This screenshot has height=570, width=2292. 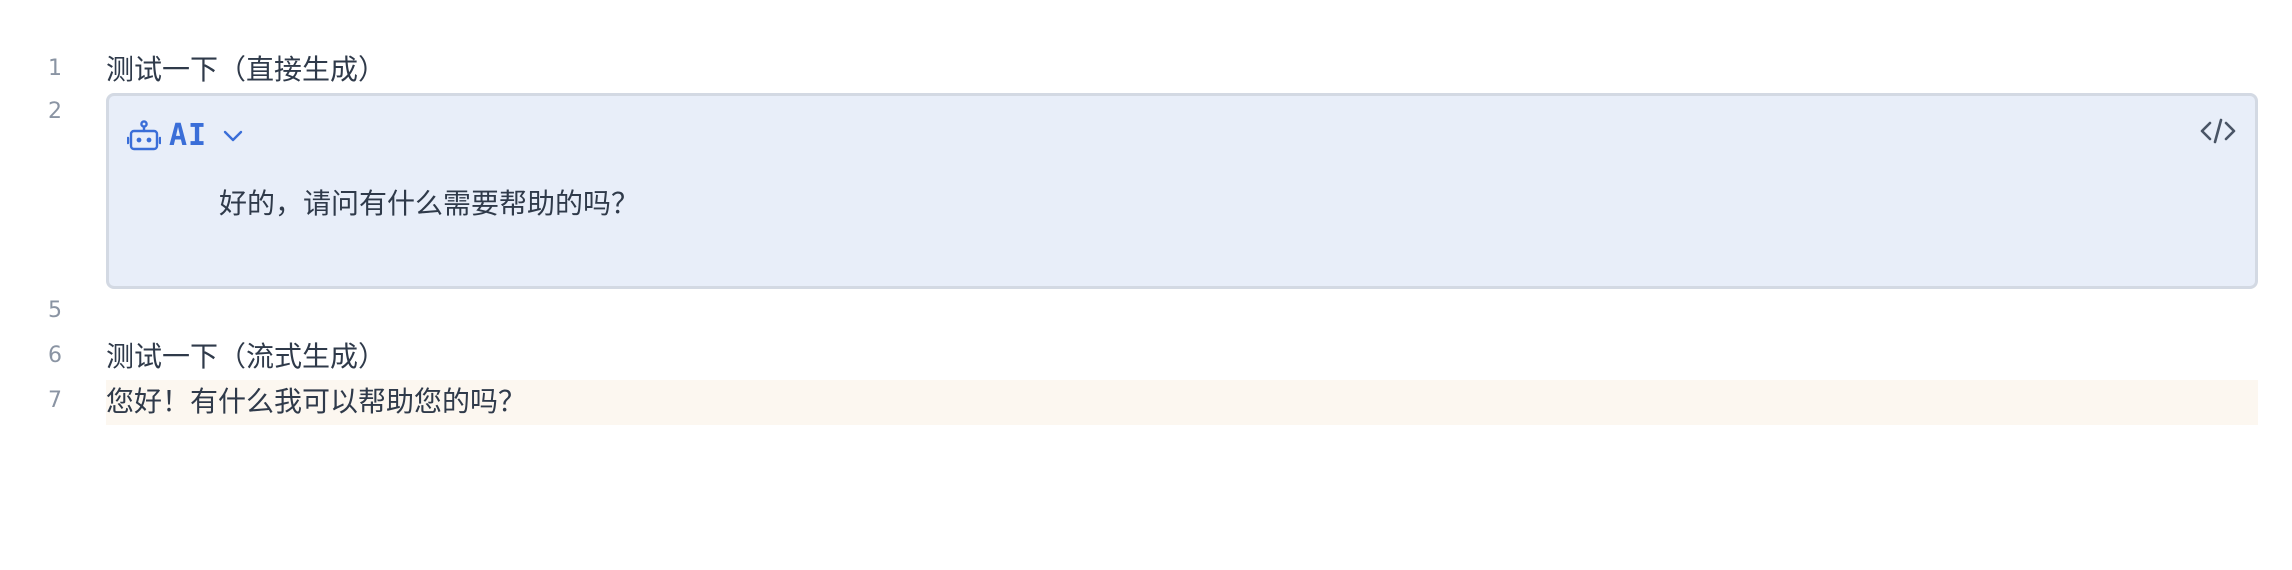 What do you see at coordinates (55, 111) in the screenshot?
I see `line-number: 2` at bounding box center [55, 111].